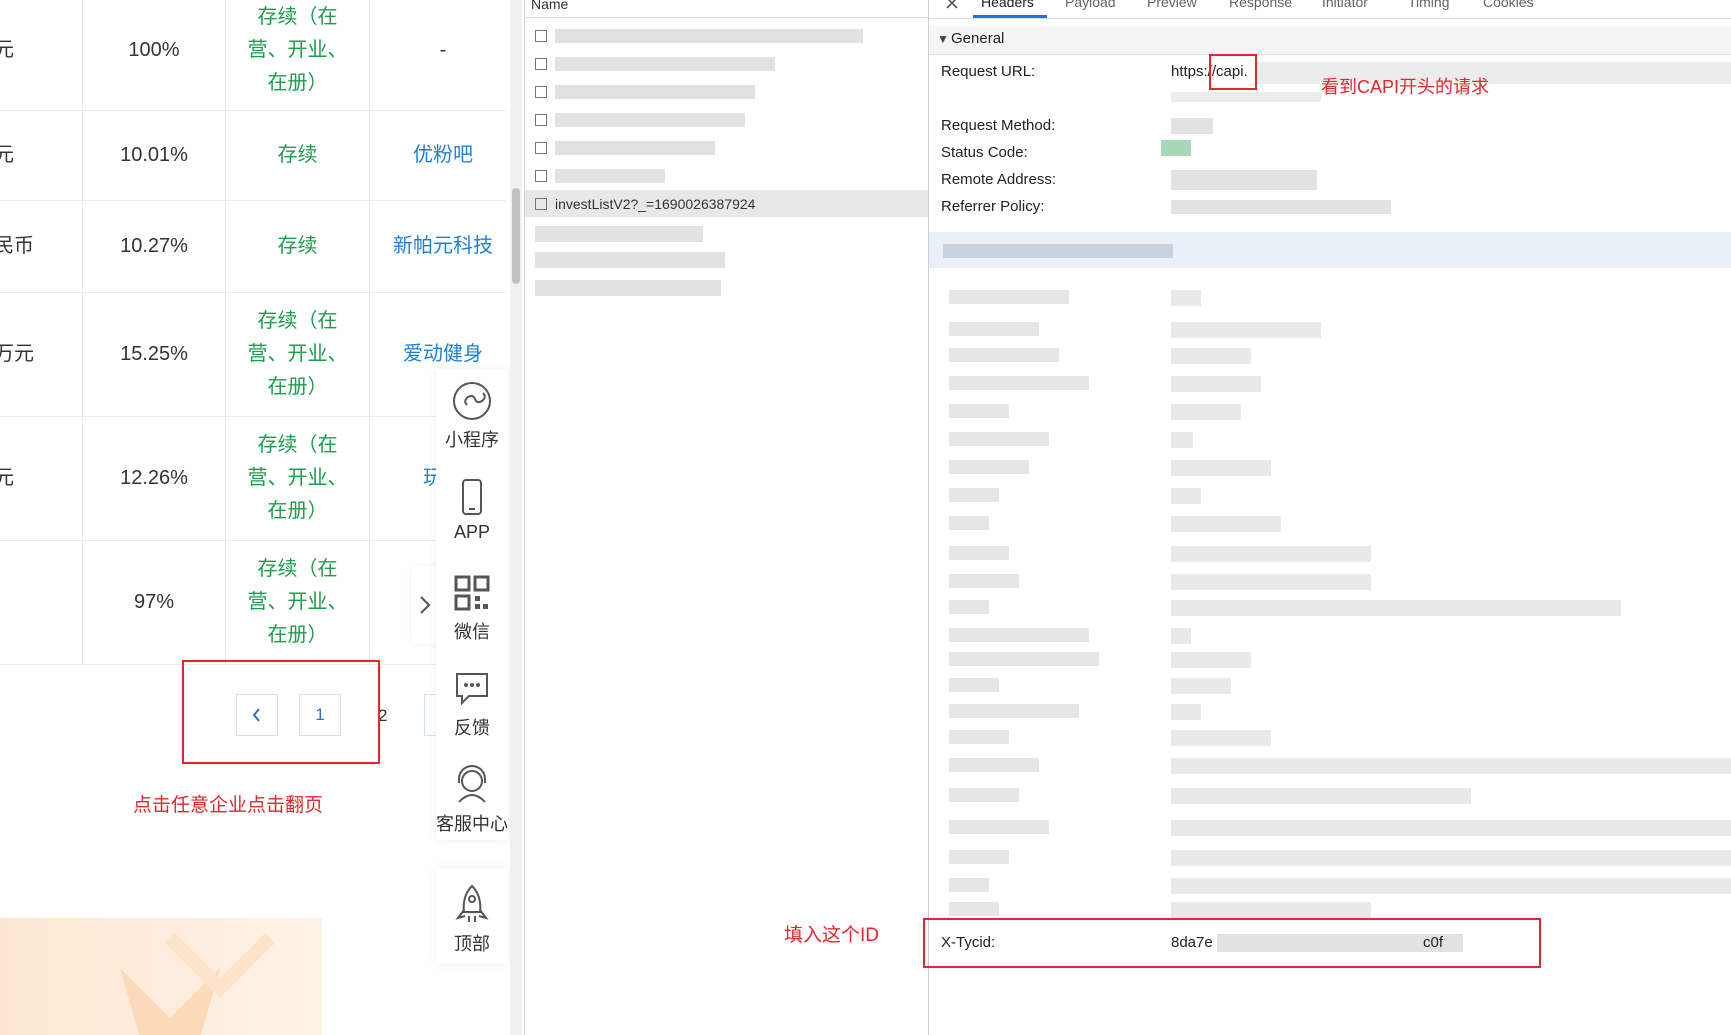  What do you see at coordinates (442, 155) in the screenshot?
I see `brand-link-cell: 优粉吧` at bounding box center [442, 155].